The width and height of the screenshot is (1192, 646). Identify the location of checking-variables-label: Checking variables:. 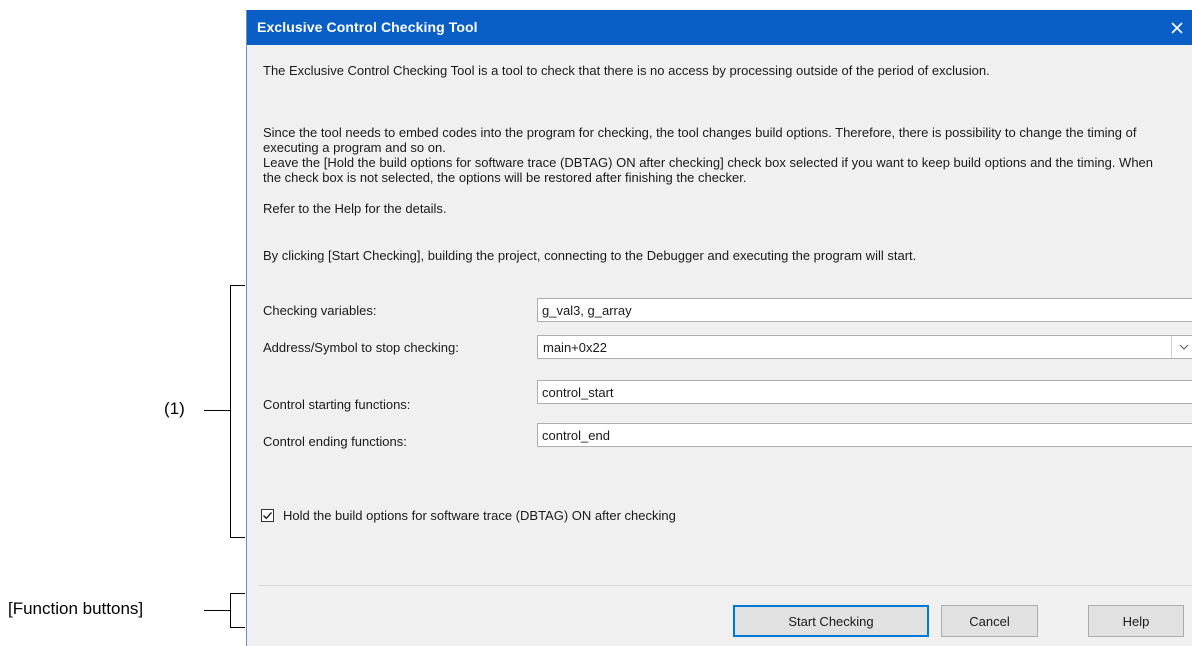
(320, 310).